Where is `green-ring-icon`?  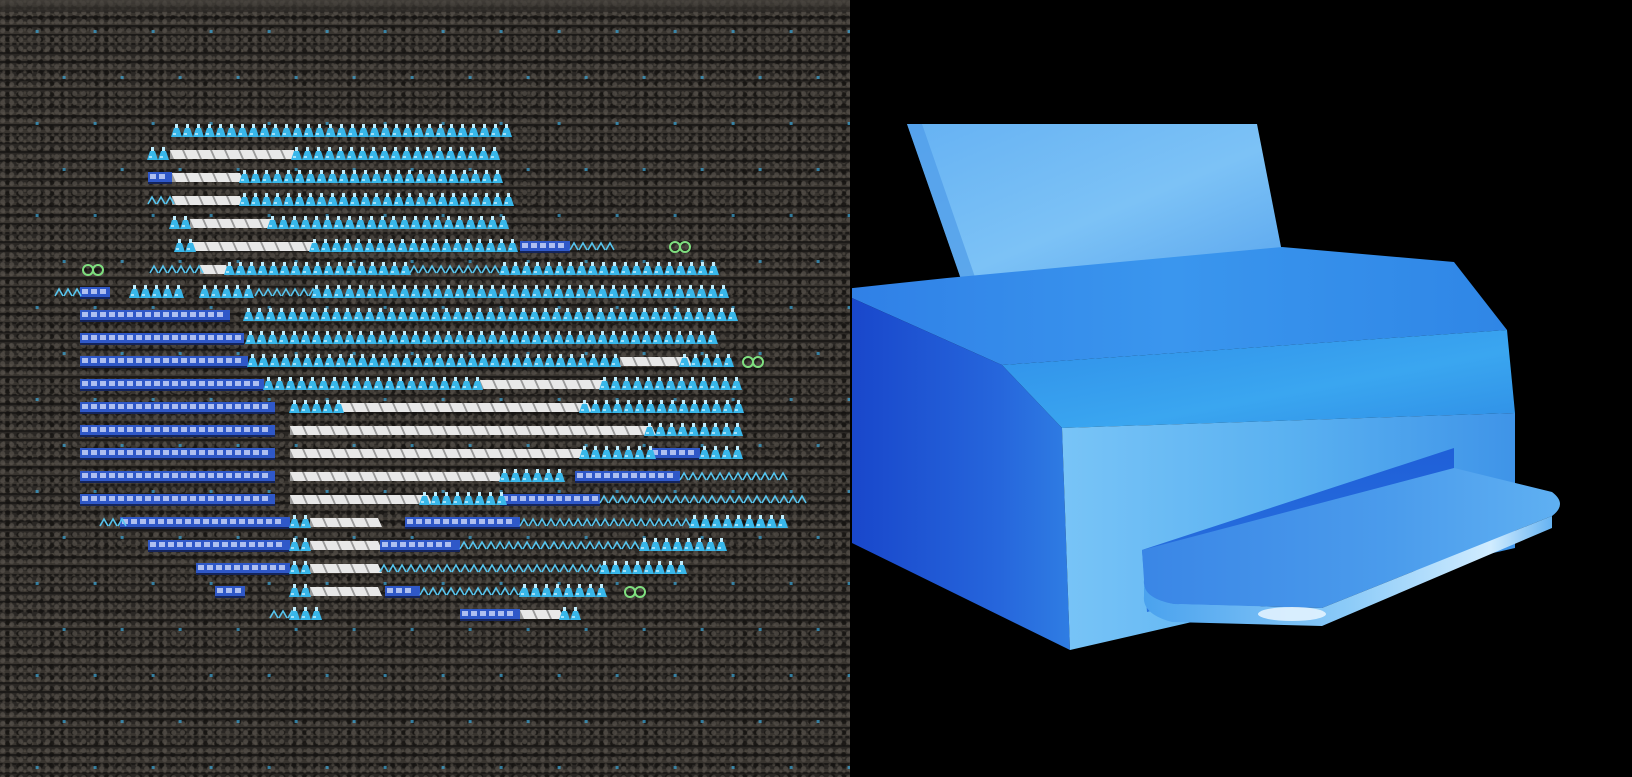
green-ring-icon is located at coordinates (675, 247).